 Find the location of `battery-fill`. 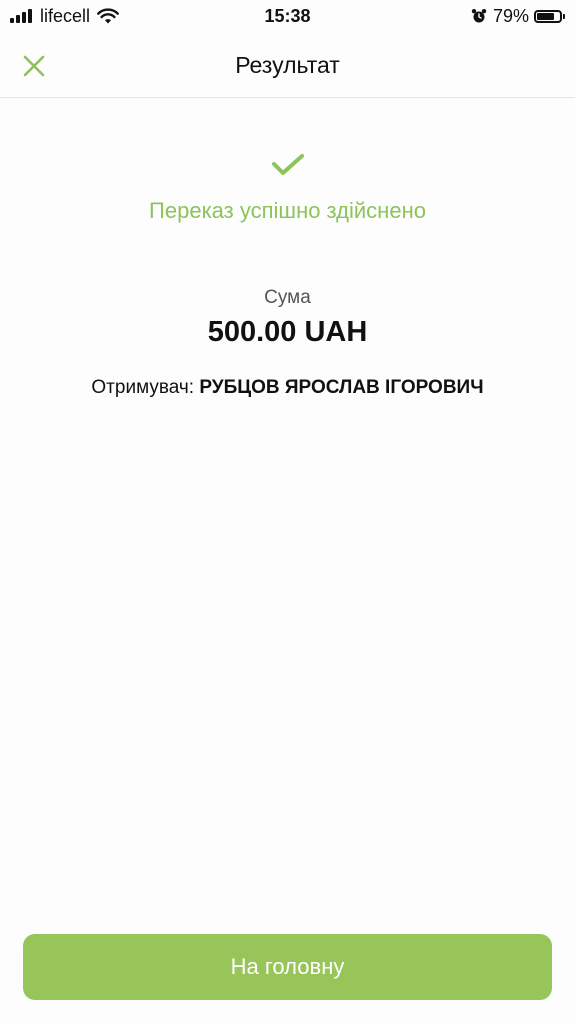

battery-fill is located at coordinates (545, 16).